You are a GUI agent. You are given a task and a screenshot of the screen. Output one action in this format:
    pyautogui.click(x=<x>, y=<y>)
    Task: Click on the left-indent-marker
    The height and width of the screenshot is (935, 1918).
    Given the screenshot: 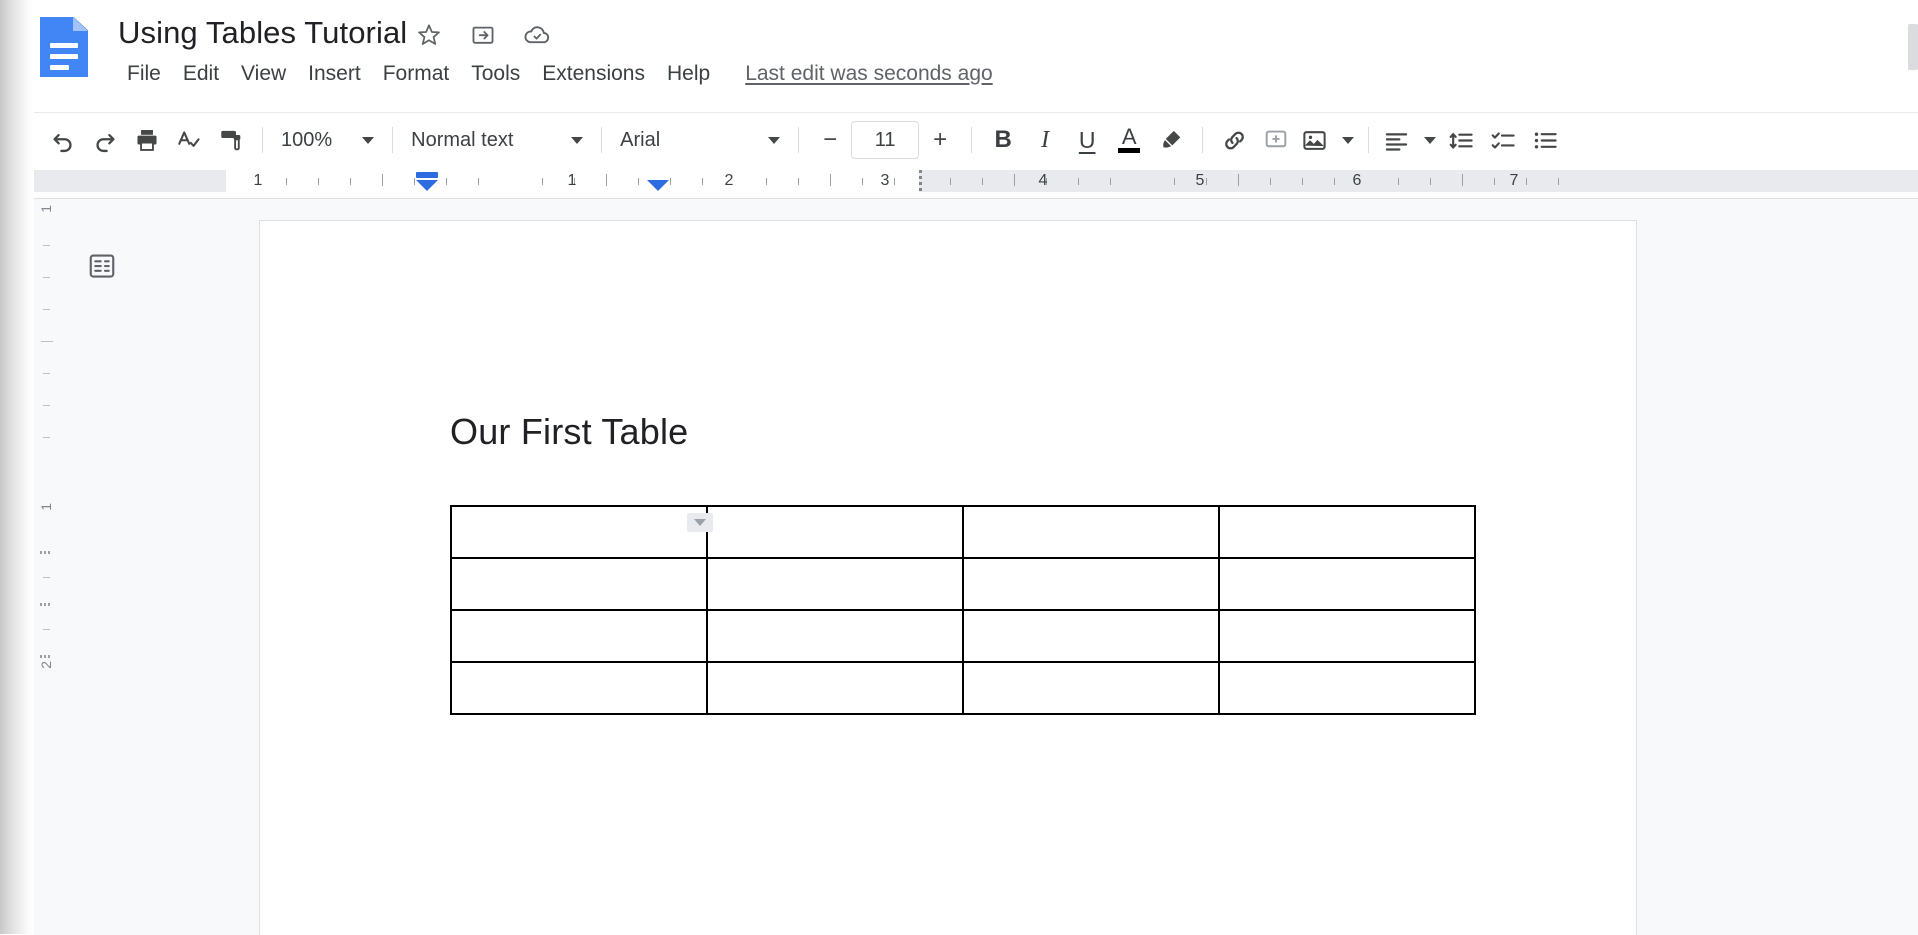 What is the action you would take?
    pyautogui.click(x=427, y=185)
    